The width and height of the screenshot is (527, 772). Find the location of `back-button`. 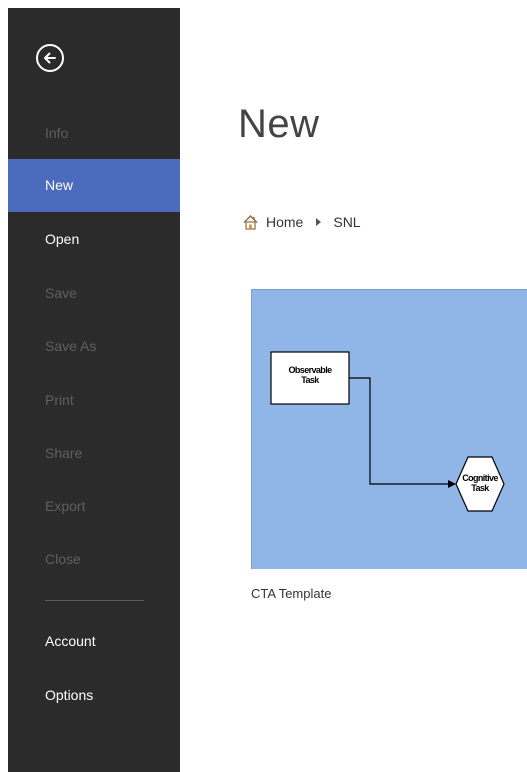

back-button is located at coordinates (50, 58).